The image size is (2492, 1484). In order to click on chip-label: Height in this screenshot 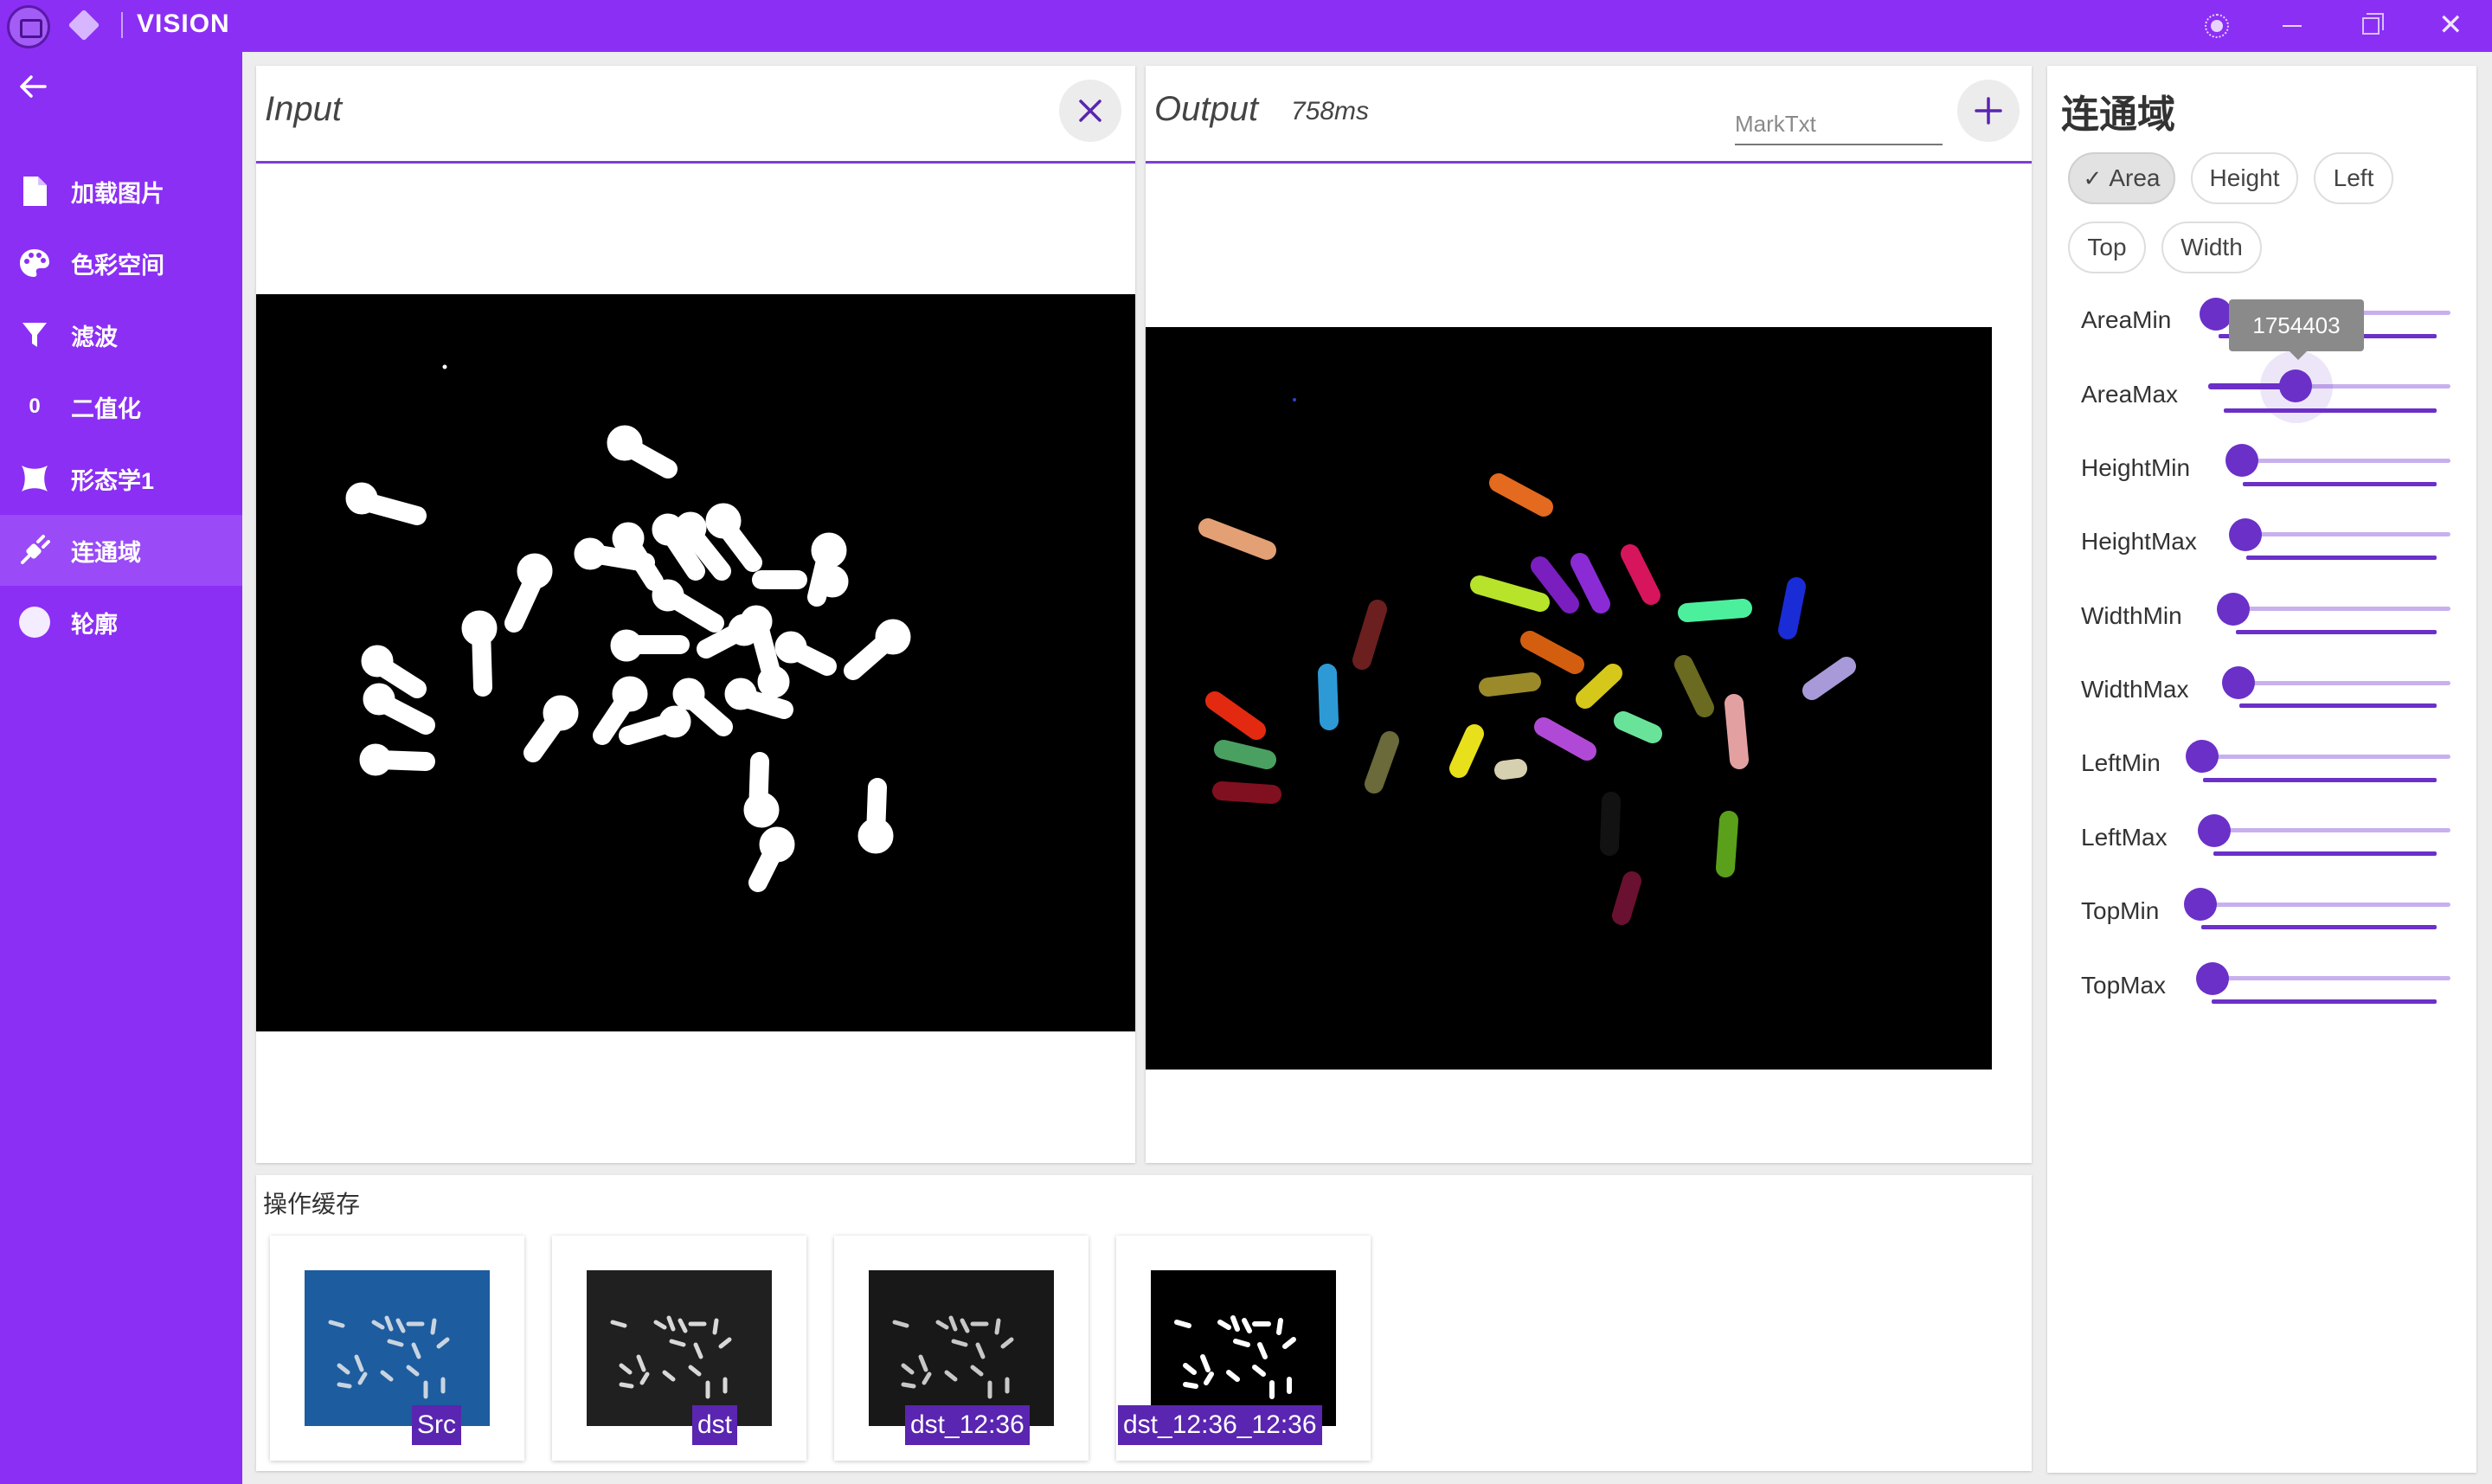, I will do `click(2244, 177)`.